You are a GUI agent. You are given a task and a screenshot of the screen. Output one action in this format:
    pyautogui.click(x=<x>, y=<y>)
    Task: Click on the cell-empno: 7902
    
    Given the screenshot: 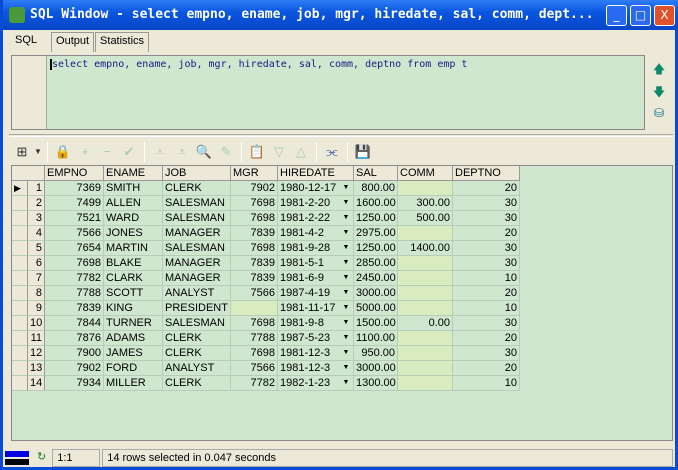 What is the action you would take?
    pyautogui.click(x=74, y=368)
    